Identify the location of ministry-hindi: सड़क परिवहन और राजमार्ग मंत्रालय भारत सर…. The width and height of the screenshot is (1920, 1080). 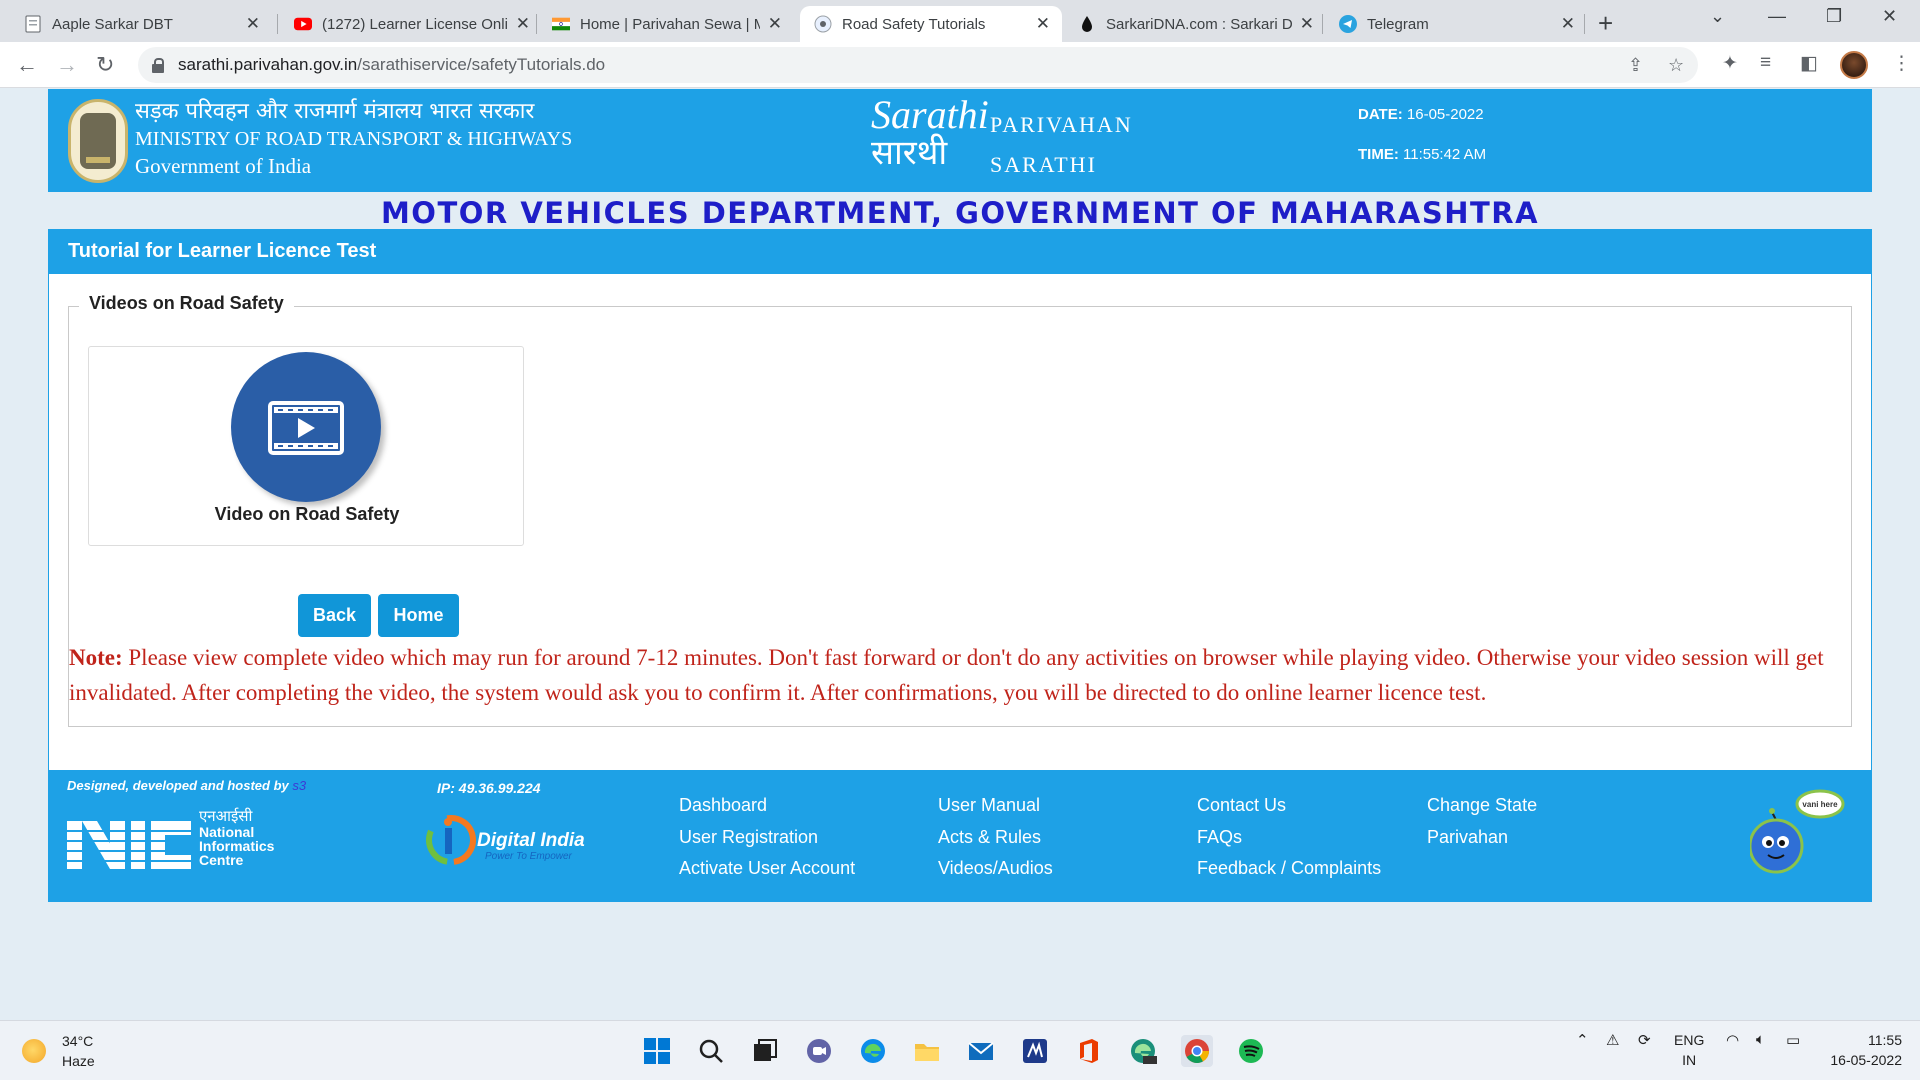
(335, 111).